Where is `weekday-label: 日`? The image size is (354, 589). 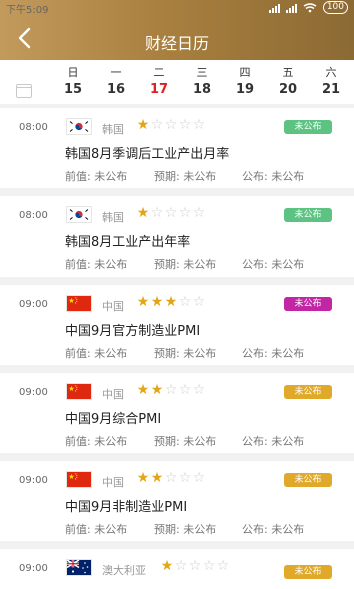 weekday-label: 日 is located at coordinates (73, 72).